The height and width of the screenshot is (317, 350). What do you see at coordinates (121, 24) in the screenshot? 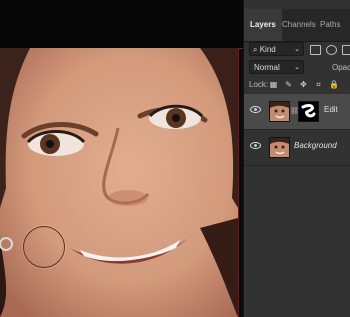
I see `canvas-background` at bounding box center [121, 24].